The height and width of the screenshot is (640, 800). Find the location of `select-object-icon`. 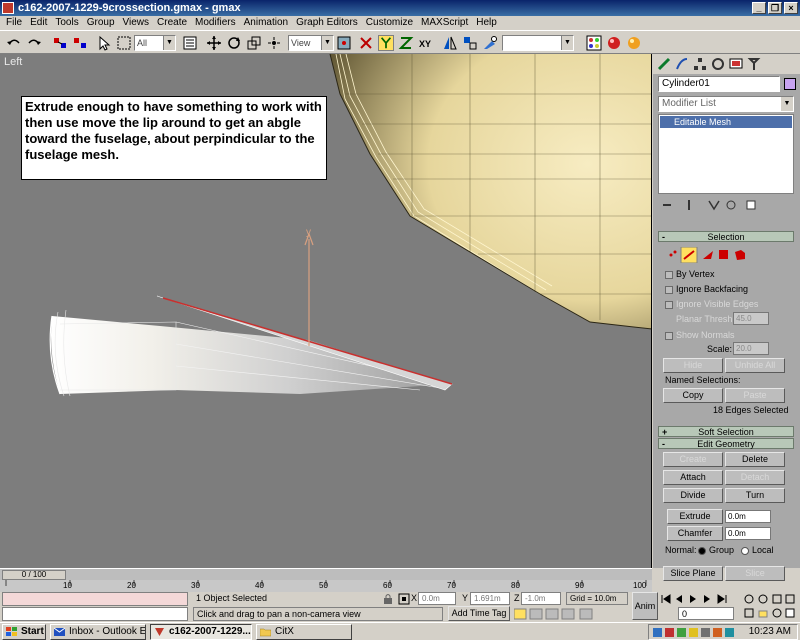

select-object-icon is located at coordinates (104, 43).